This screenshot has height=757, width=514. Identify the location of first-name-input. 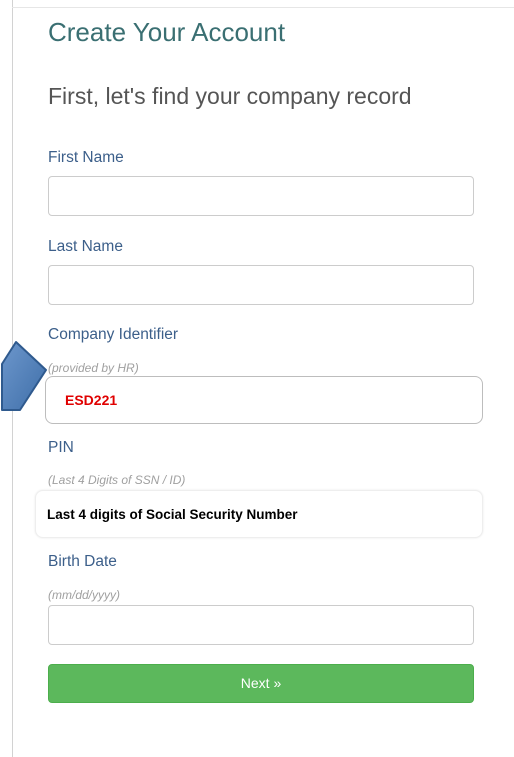
(261, 196).